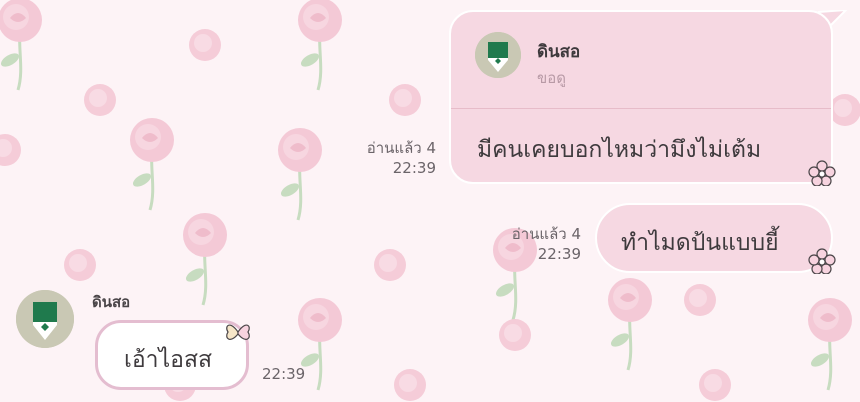 The height and width of the screenshot is (402, 860). Describe the element at coordinates (532, 244) in the screenshot. I see `outgoing-meta: อ่านแล้ว 4 22:39` at that location.